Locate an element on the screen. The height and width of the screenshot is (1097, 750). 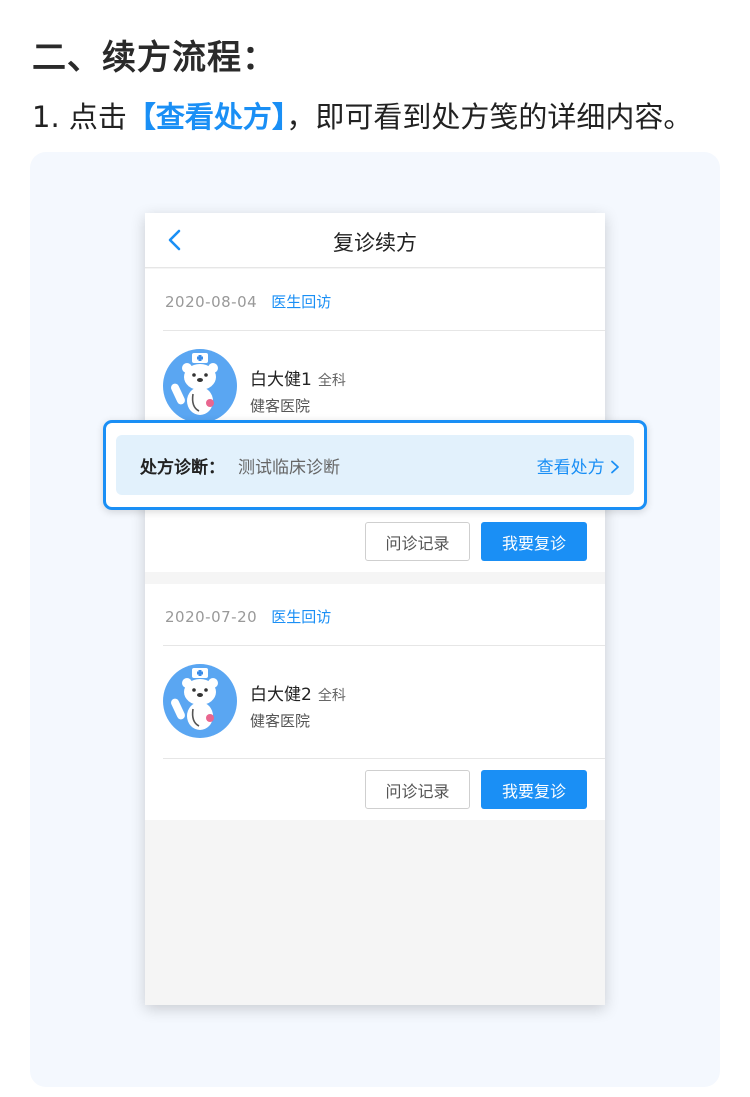
visit-date: 2020-08-04 is located at coordinates (211, 302).